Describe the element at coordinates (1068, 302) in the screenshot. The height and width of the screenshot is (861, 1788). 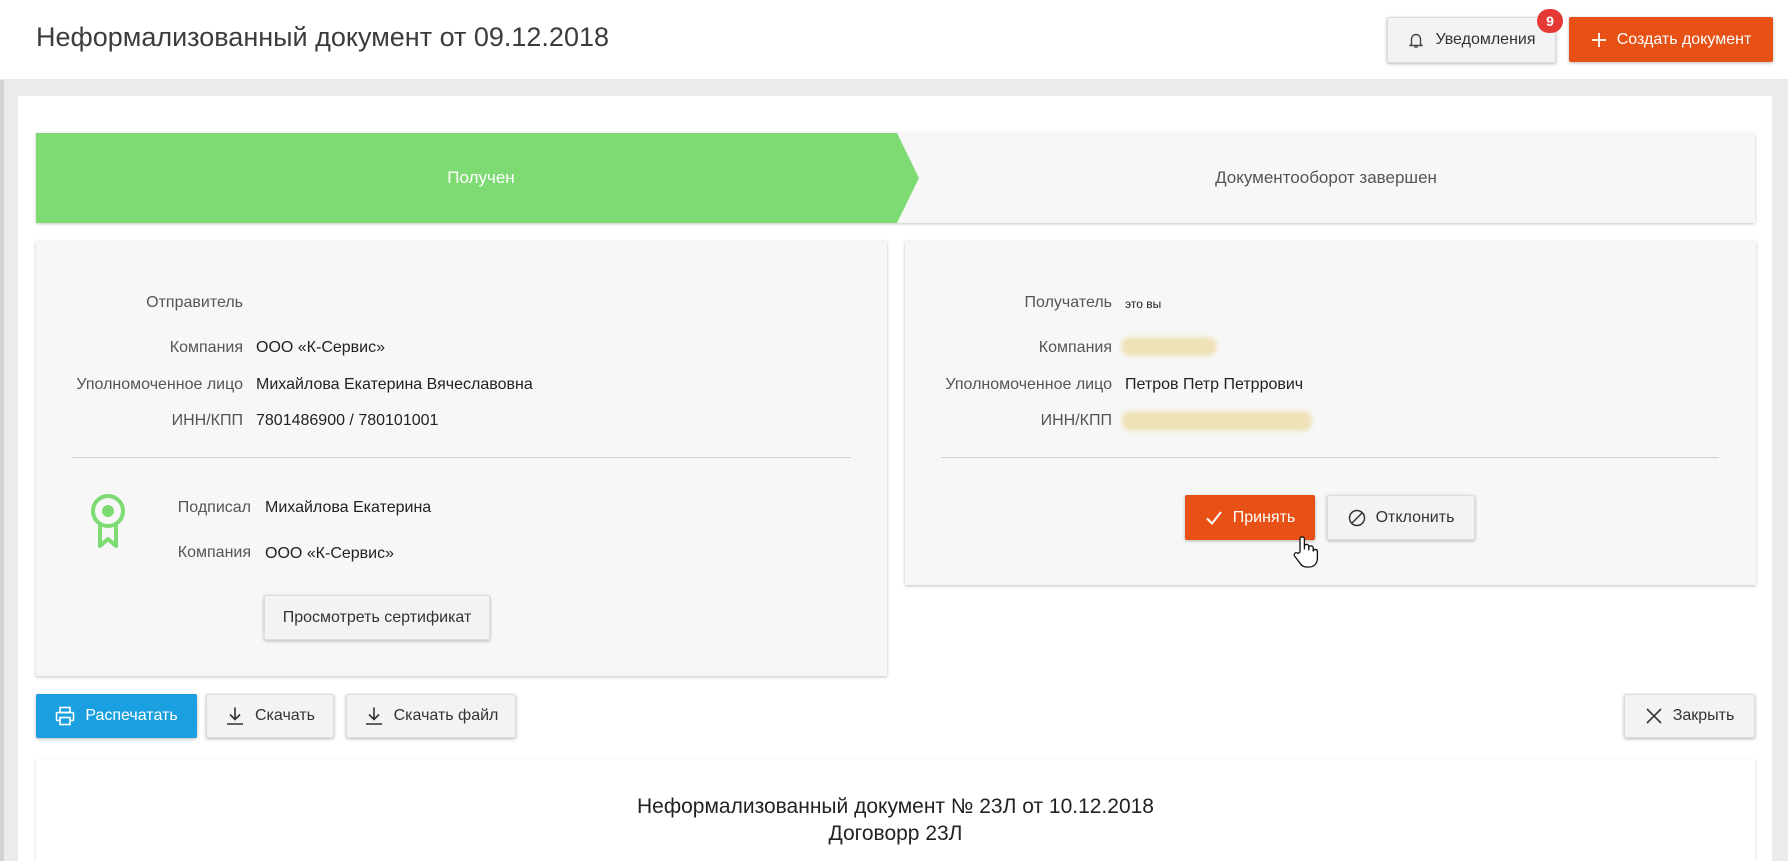
I see `recipient-heading: Получатель` at that location.